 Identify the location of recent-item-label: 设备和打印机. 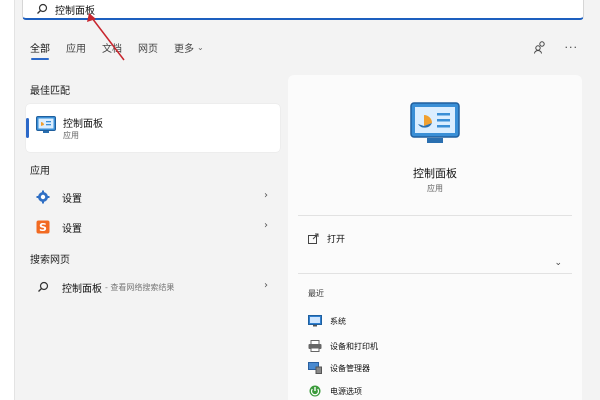
(354, 346).